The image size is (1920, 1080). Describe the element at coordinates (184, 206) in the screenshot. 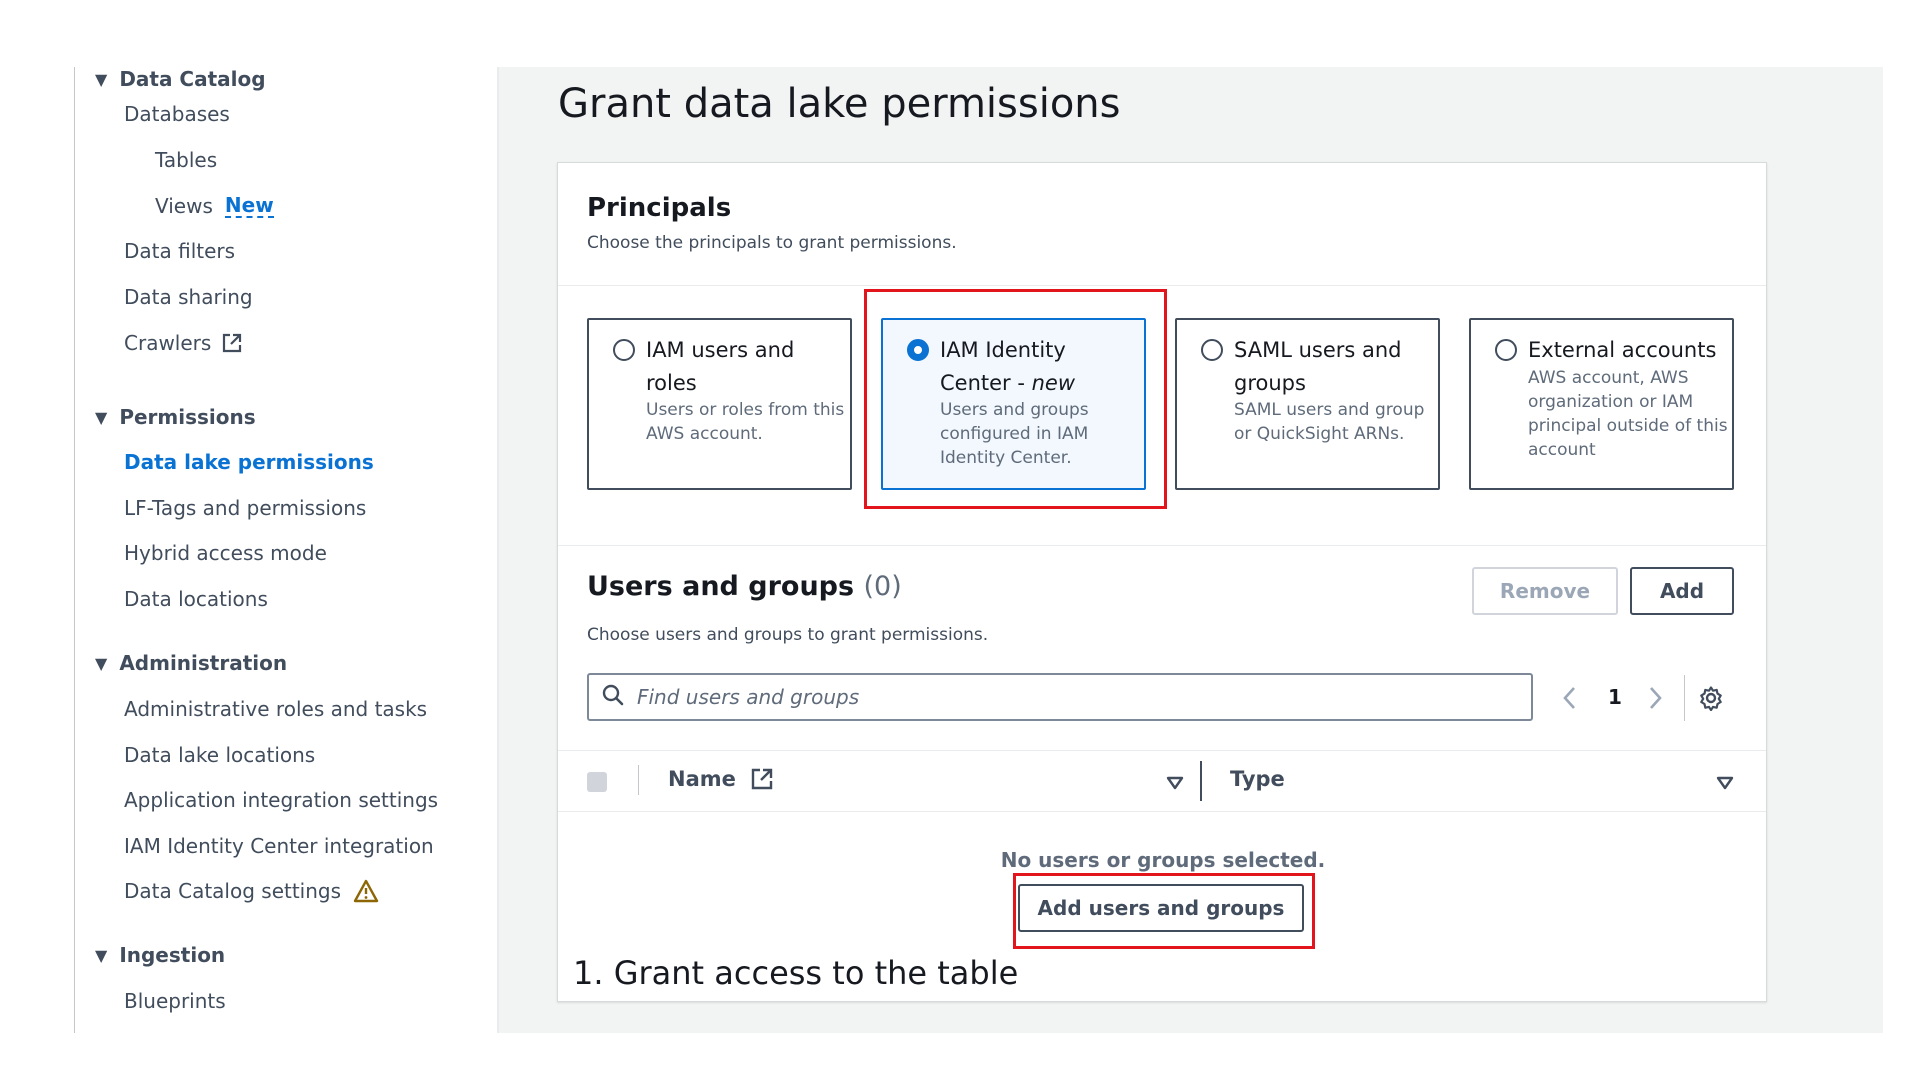

I see `sidebar-item-label: Views` at that location.